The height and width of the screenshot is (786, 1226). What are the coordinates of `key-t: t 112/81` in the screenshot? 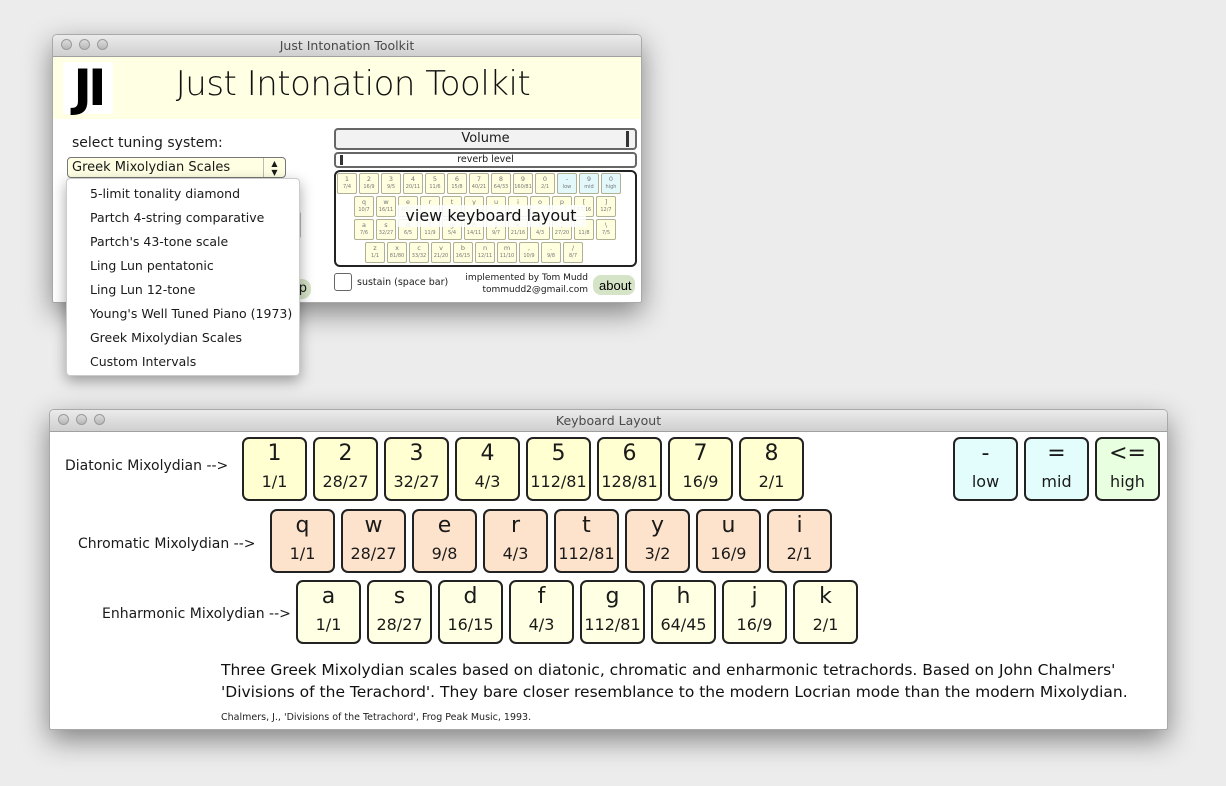 It's located at (586, 541).